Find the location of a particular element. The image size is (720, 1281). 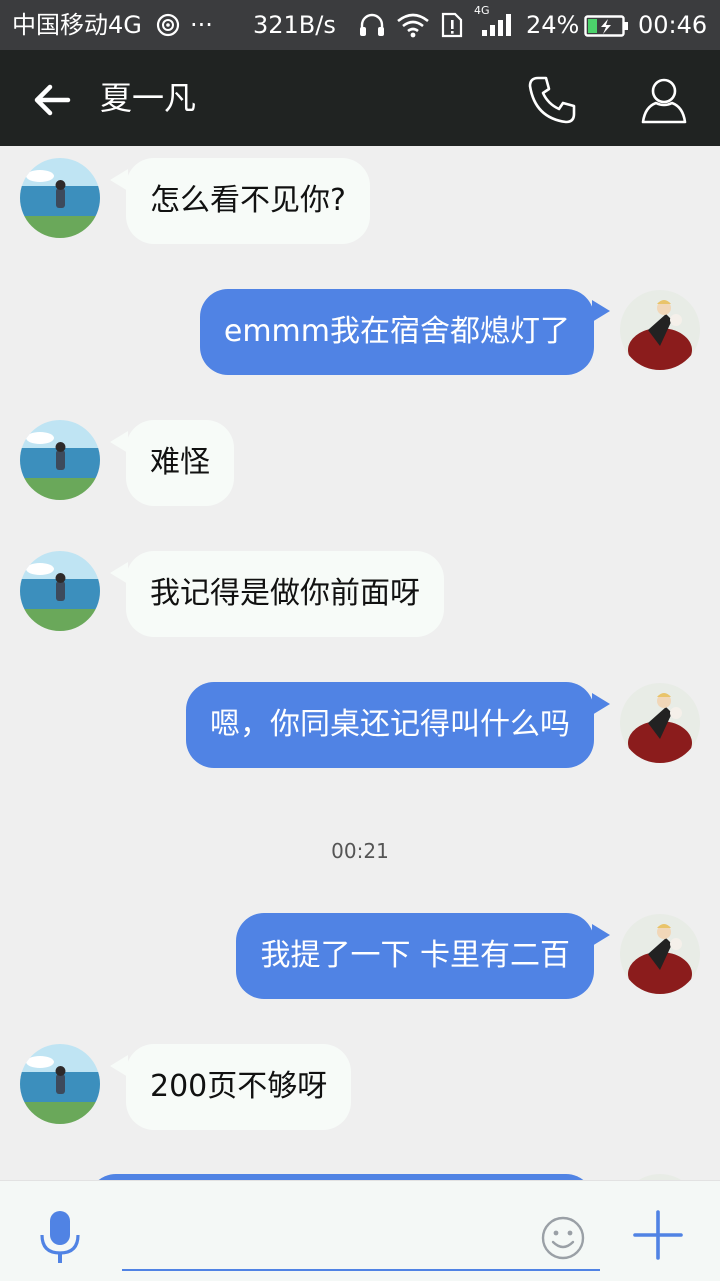

voice-button is located at coordinates (60, 1237).